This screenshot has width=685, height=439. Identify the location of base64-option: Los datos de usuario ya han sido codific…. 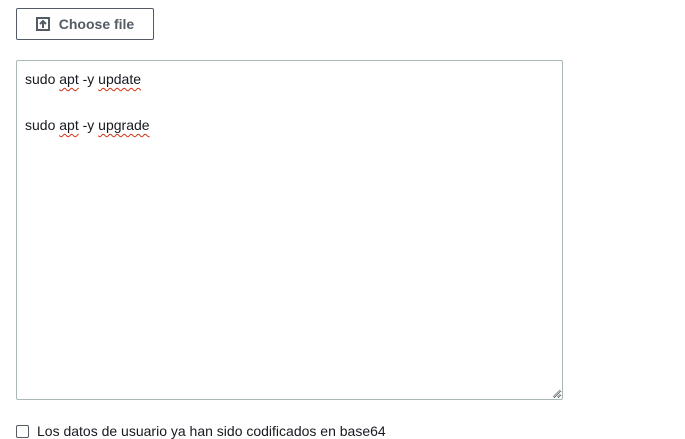
(201, 431).